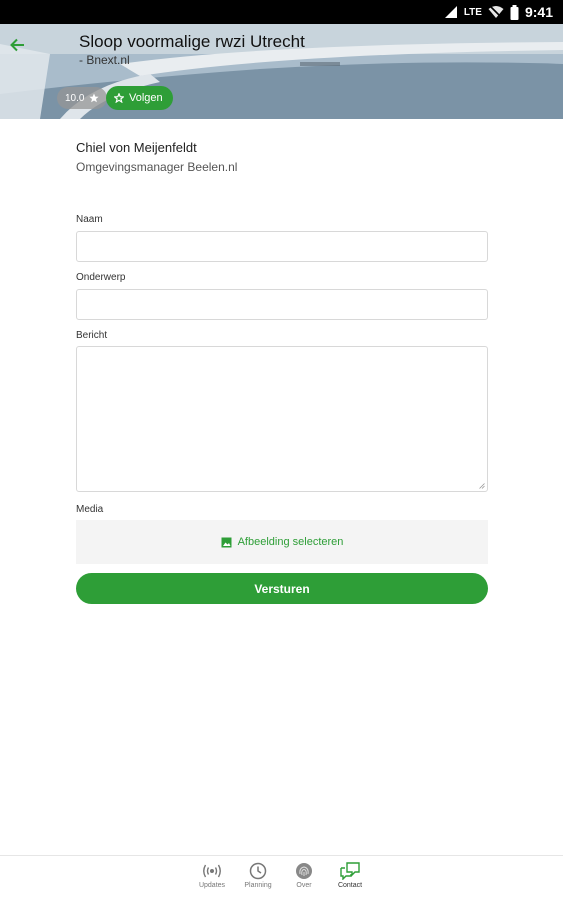 The width and height of the screenshot is (563, 900). Describe the element at coordinates (89, 219) in the screenshot. I see `name-label: Naam` at that location.